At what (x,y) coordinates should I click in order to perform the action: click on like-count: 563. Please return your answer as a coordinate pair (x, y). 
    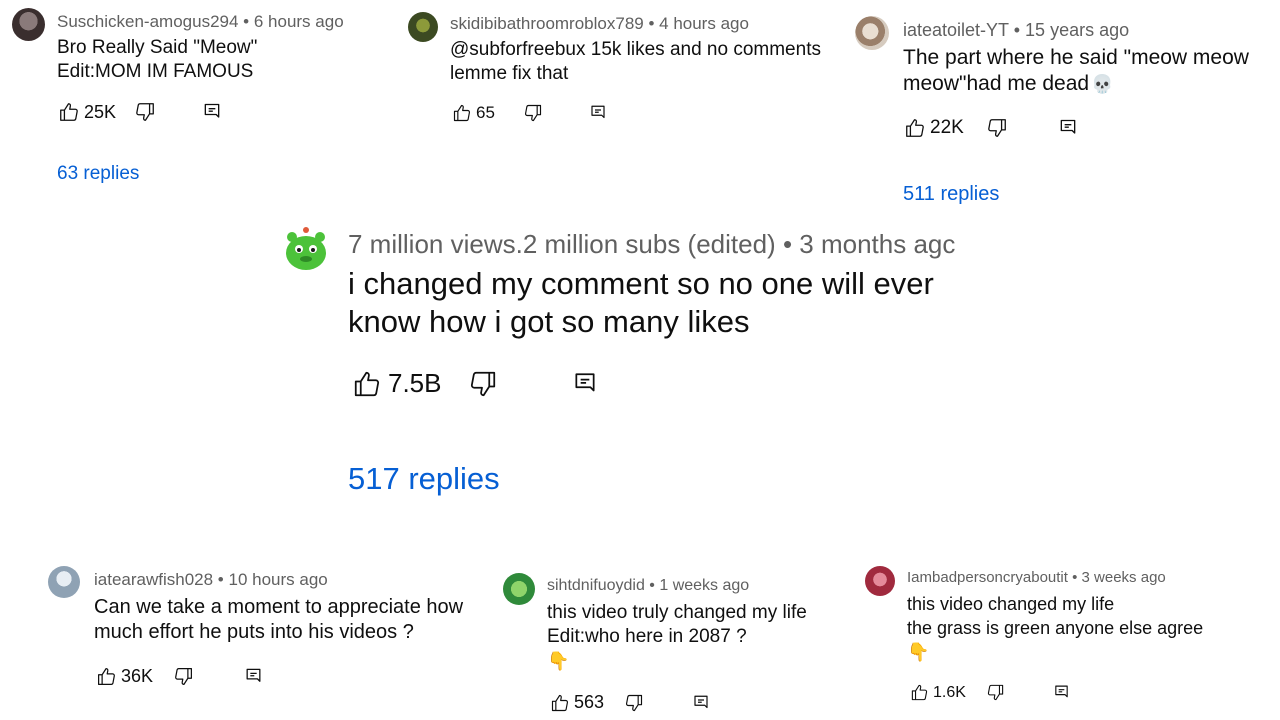
    Looking at the image, I should click on (589, 702).